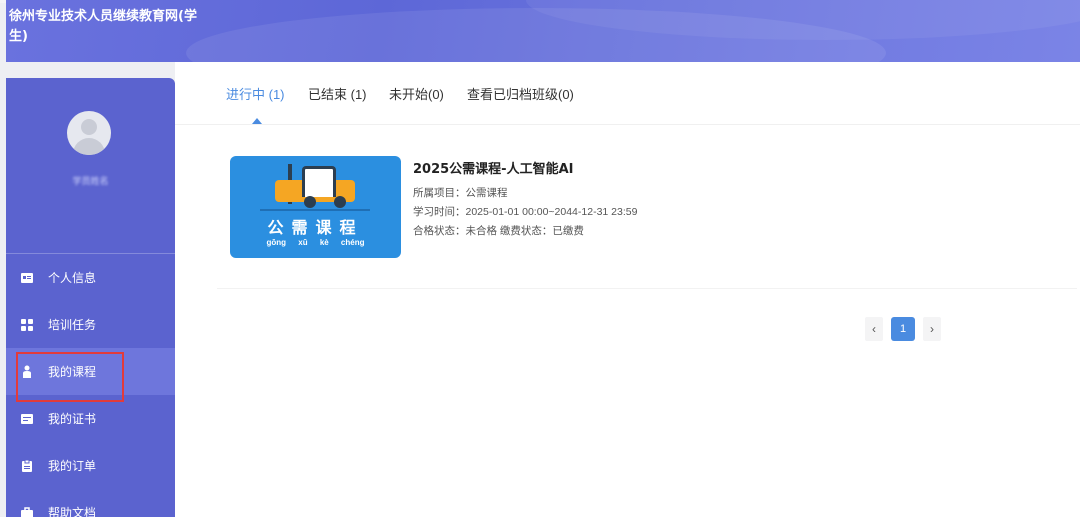  Describe the element at coordinates (255, 93) in the screenshot. I see `tab-in-progress: 进行中 (1)` at that location.